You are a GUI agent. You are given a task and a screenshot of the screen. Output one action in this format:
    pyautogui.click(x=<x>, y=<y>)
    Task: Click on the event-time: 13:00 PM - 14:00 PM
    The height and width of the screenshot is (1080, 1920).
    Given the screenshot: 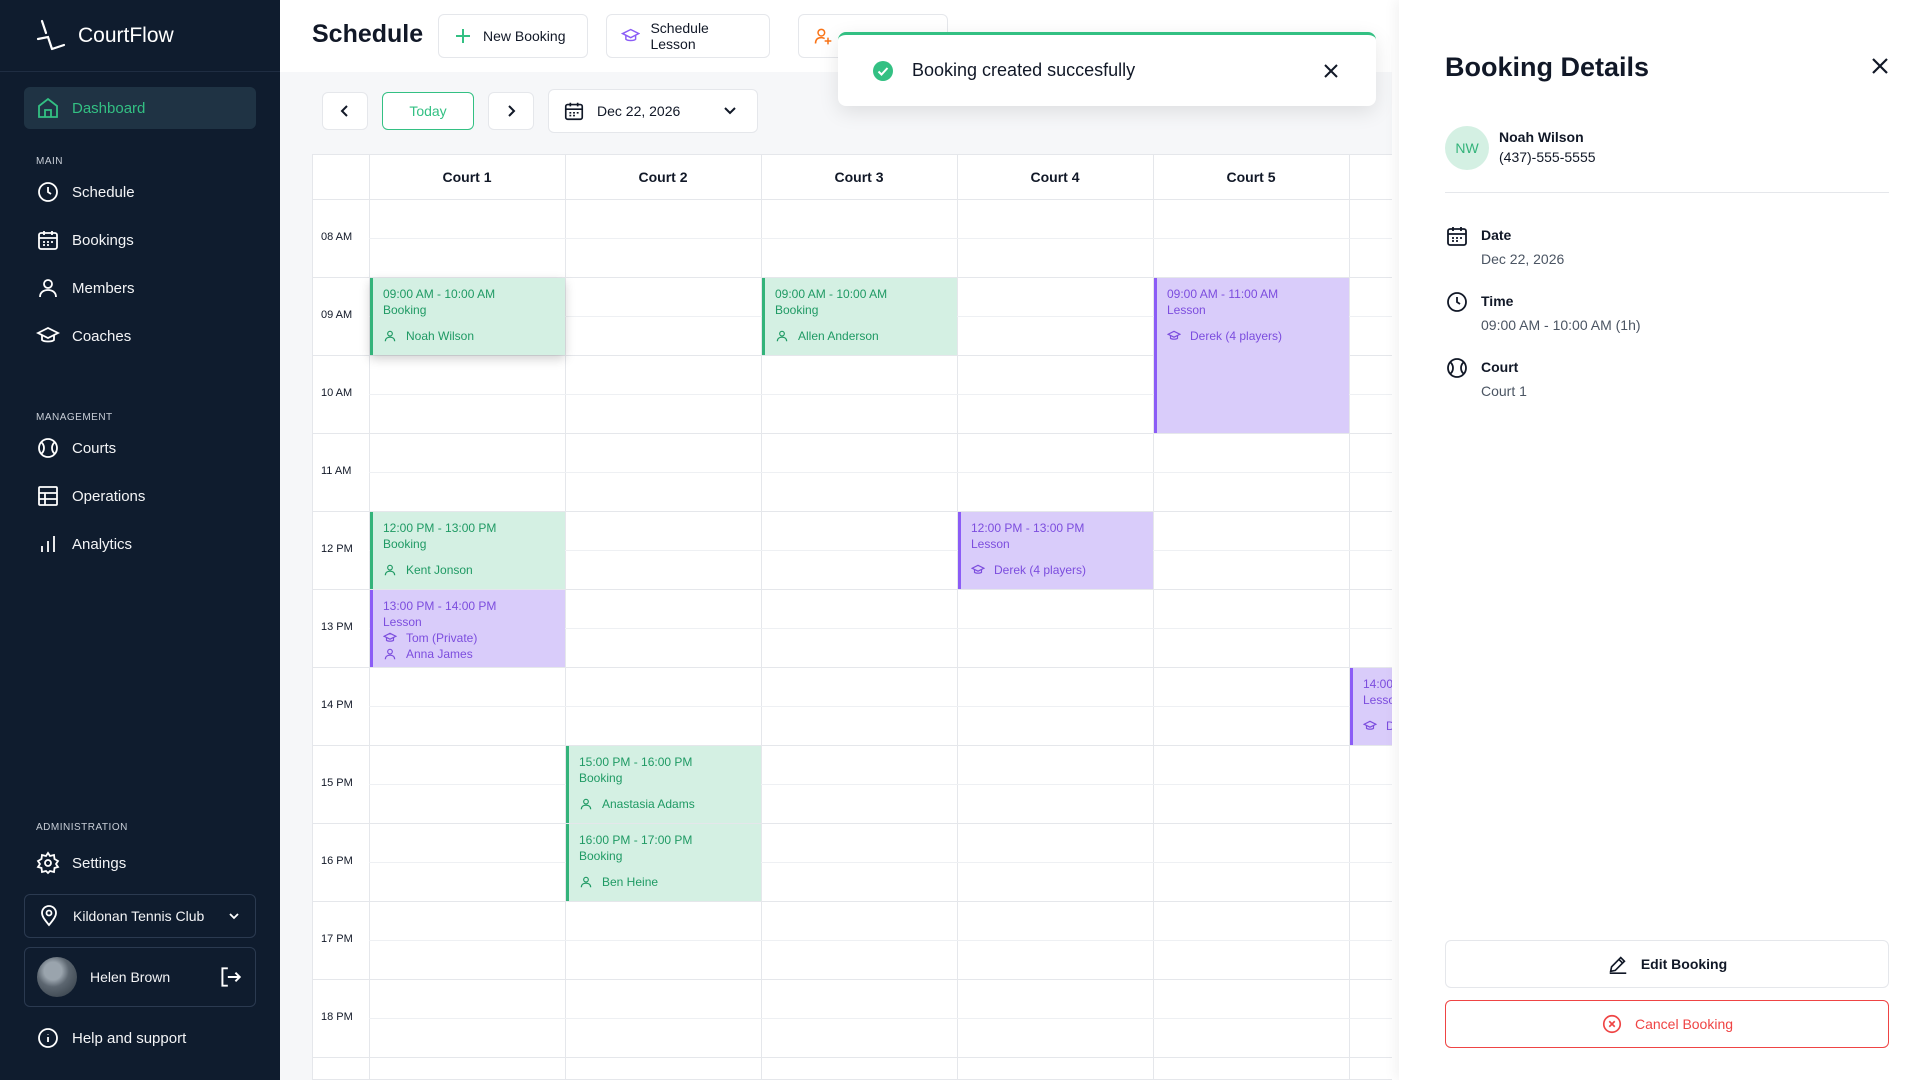 What is the action you would take?
    pyautogui.click(x=440, y=606)
    